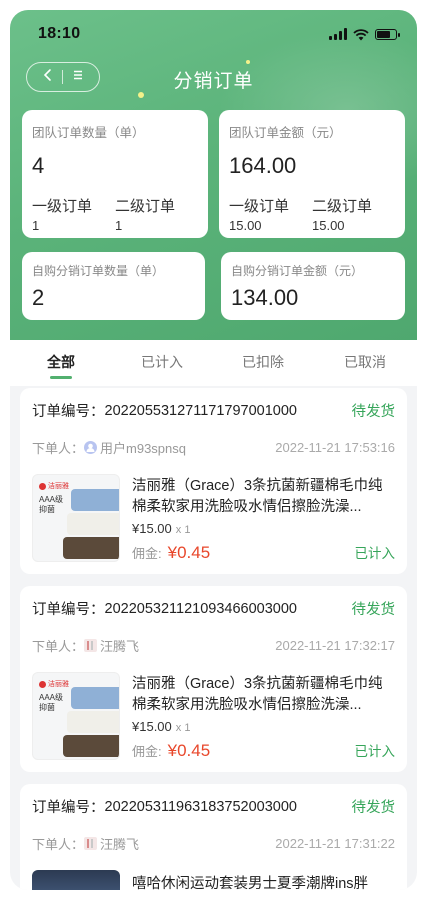 Image resolution: width=427 pixels, height=900 pixels. I want to click on buyer-name: 用户m93spnsq, so click(143, 448).